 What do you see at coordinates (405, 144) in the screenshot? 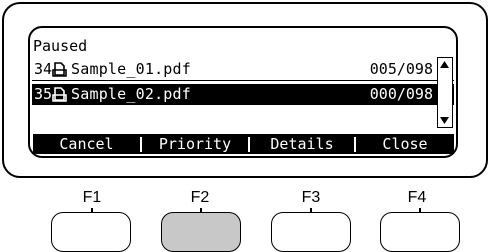
I see `close-label: Close` at bounding box center [405, 144].